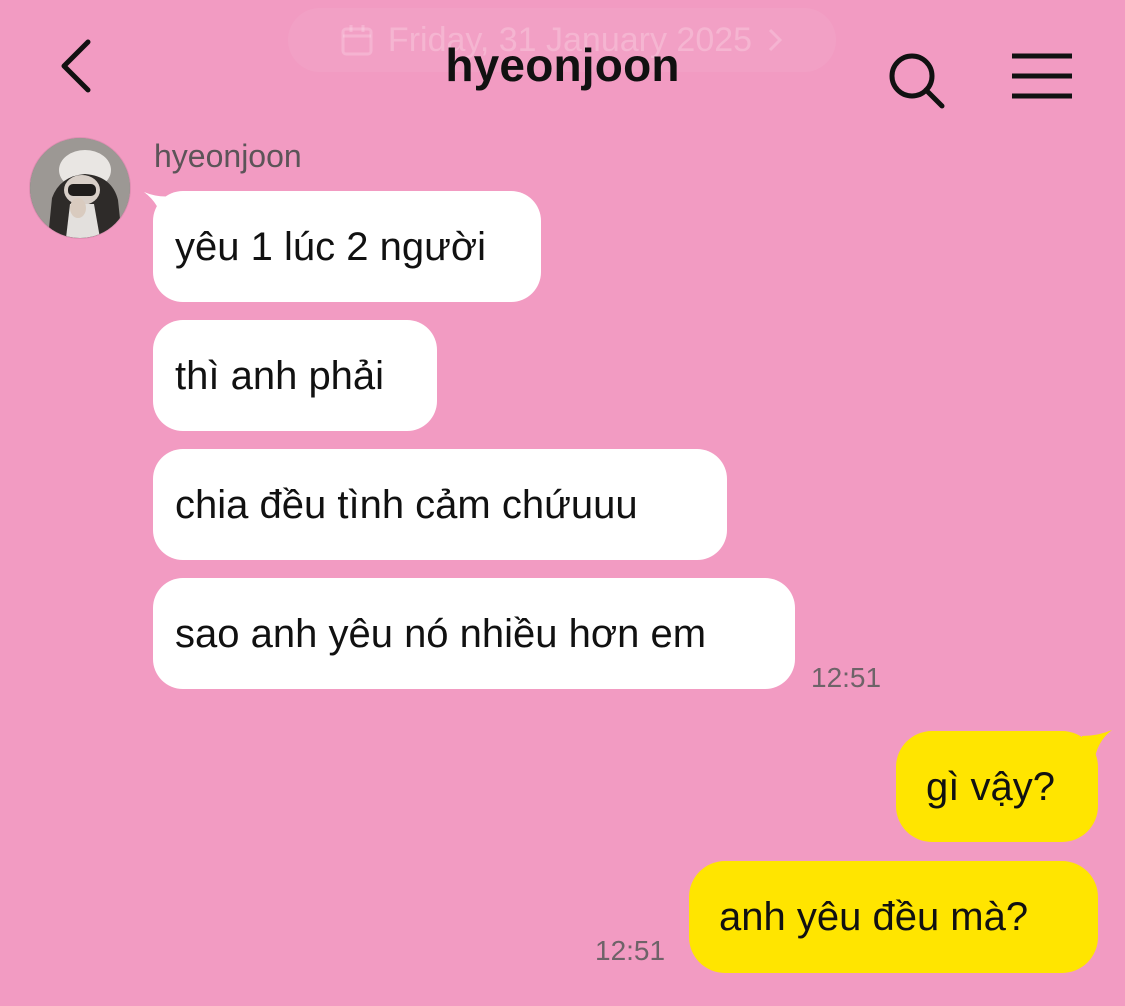 The image size is (1125, 1006). I want to click on sender-name: hyeonjoon, so click(228, 156).